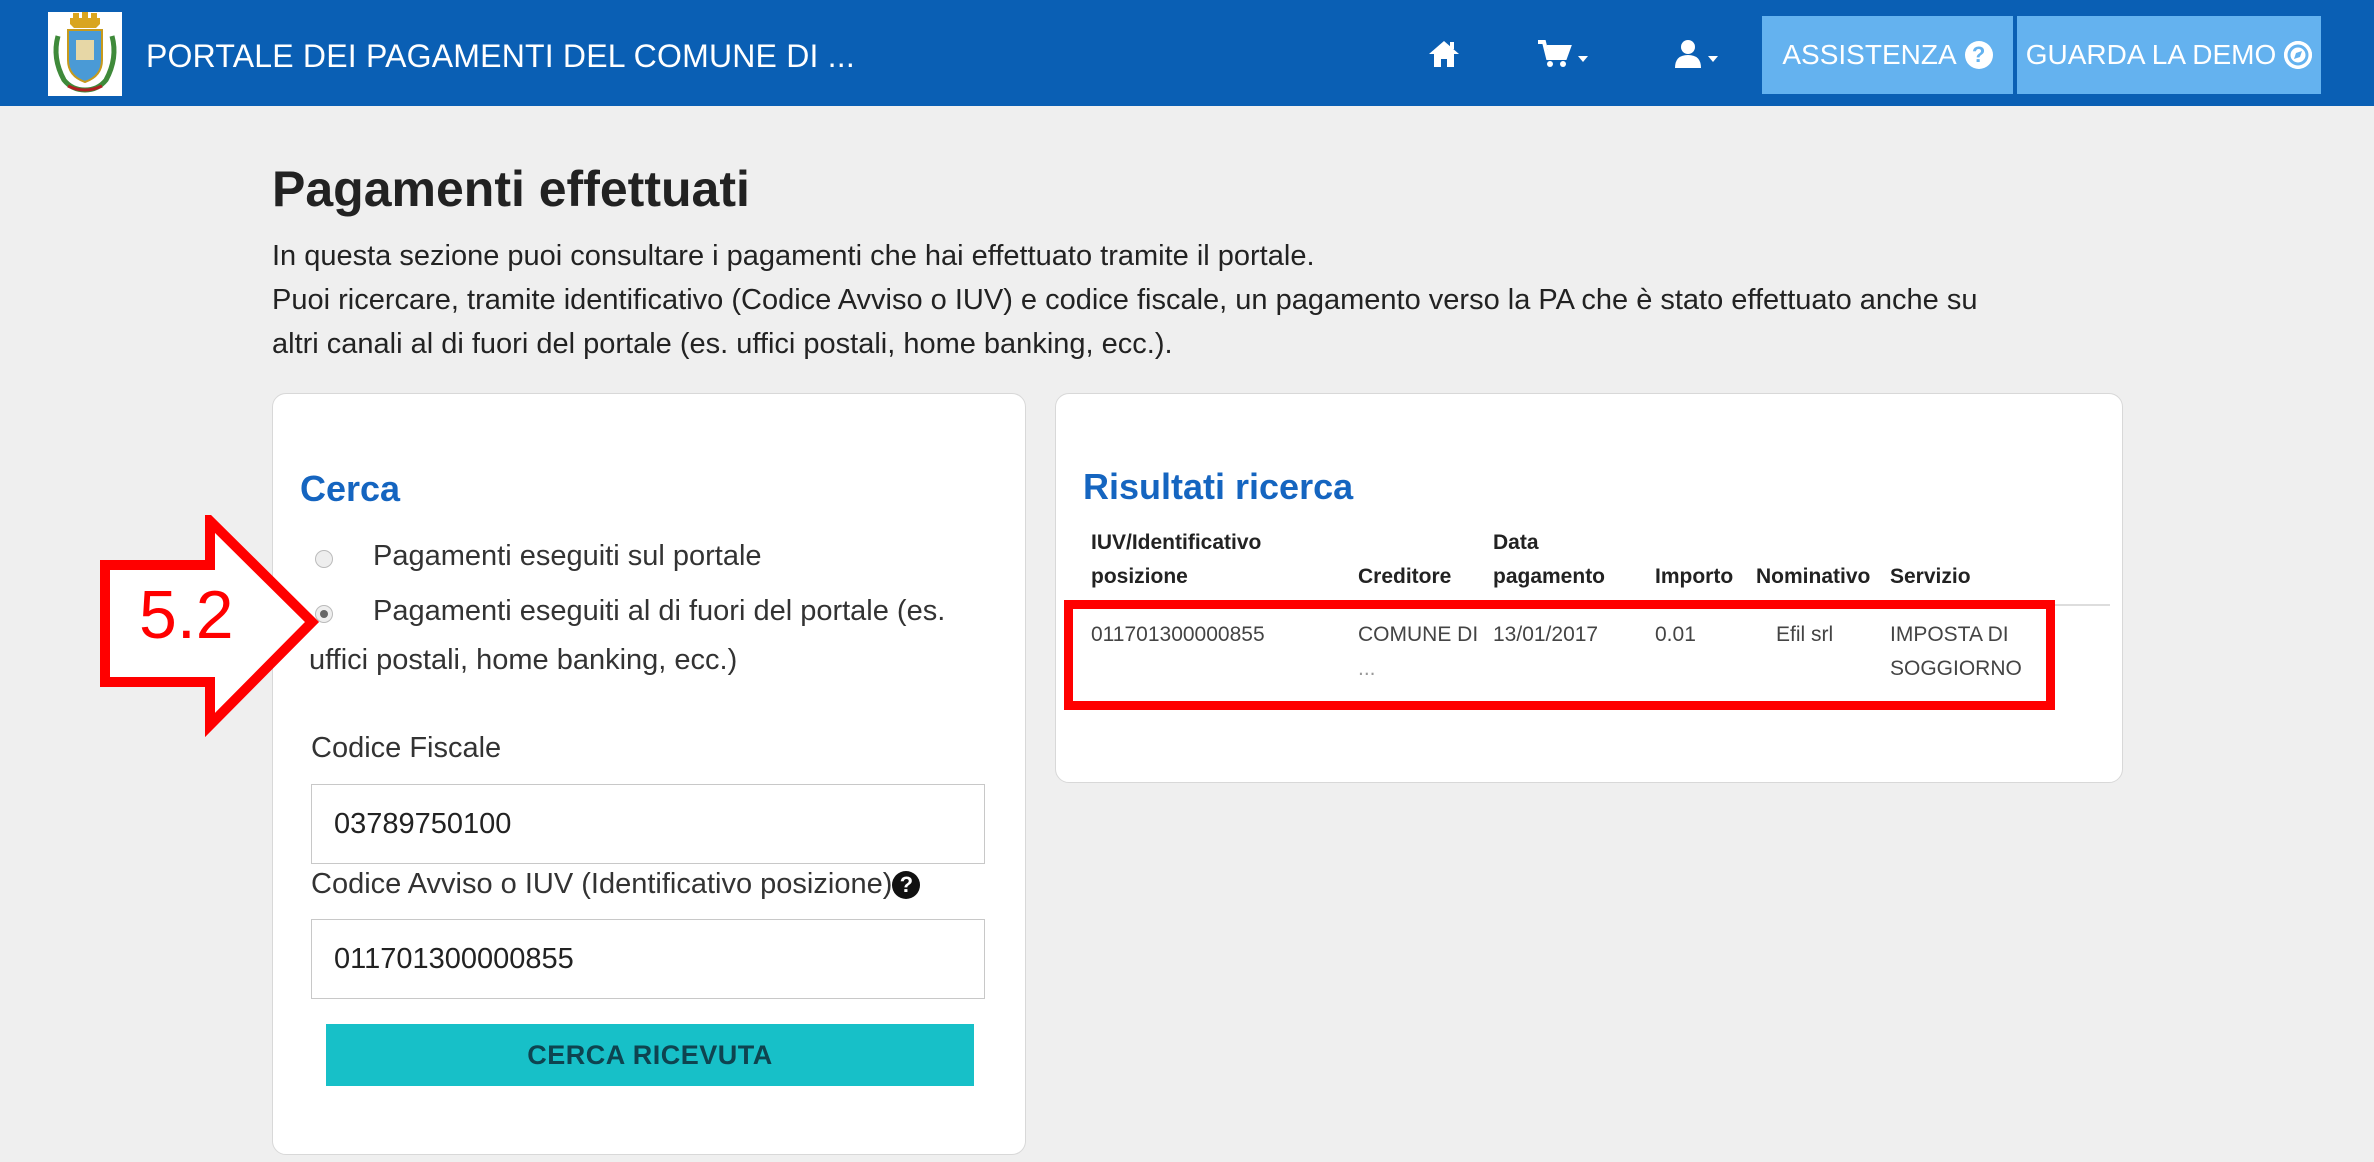  I want to click on column-header-nominativo: Nominativo, so click(1813, 576).